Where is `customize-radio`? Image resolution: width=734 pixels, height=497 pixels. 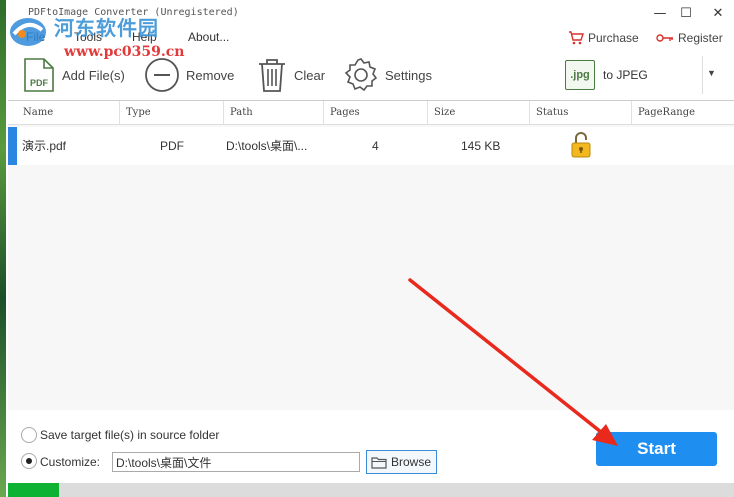
customize-radio is located at coordinates (29, 461).